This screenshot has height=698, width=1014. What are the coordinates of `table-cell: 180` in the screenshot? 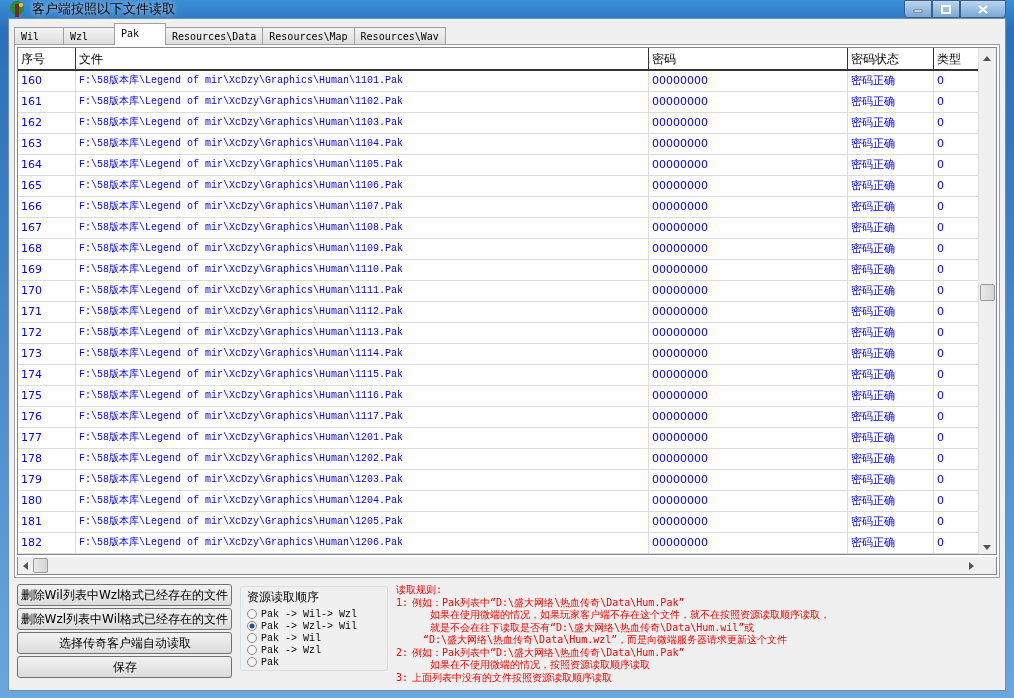 It's located at (47, 501).